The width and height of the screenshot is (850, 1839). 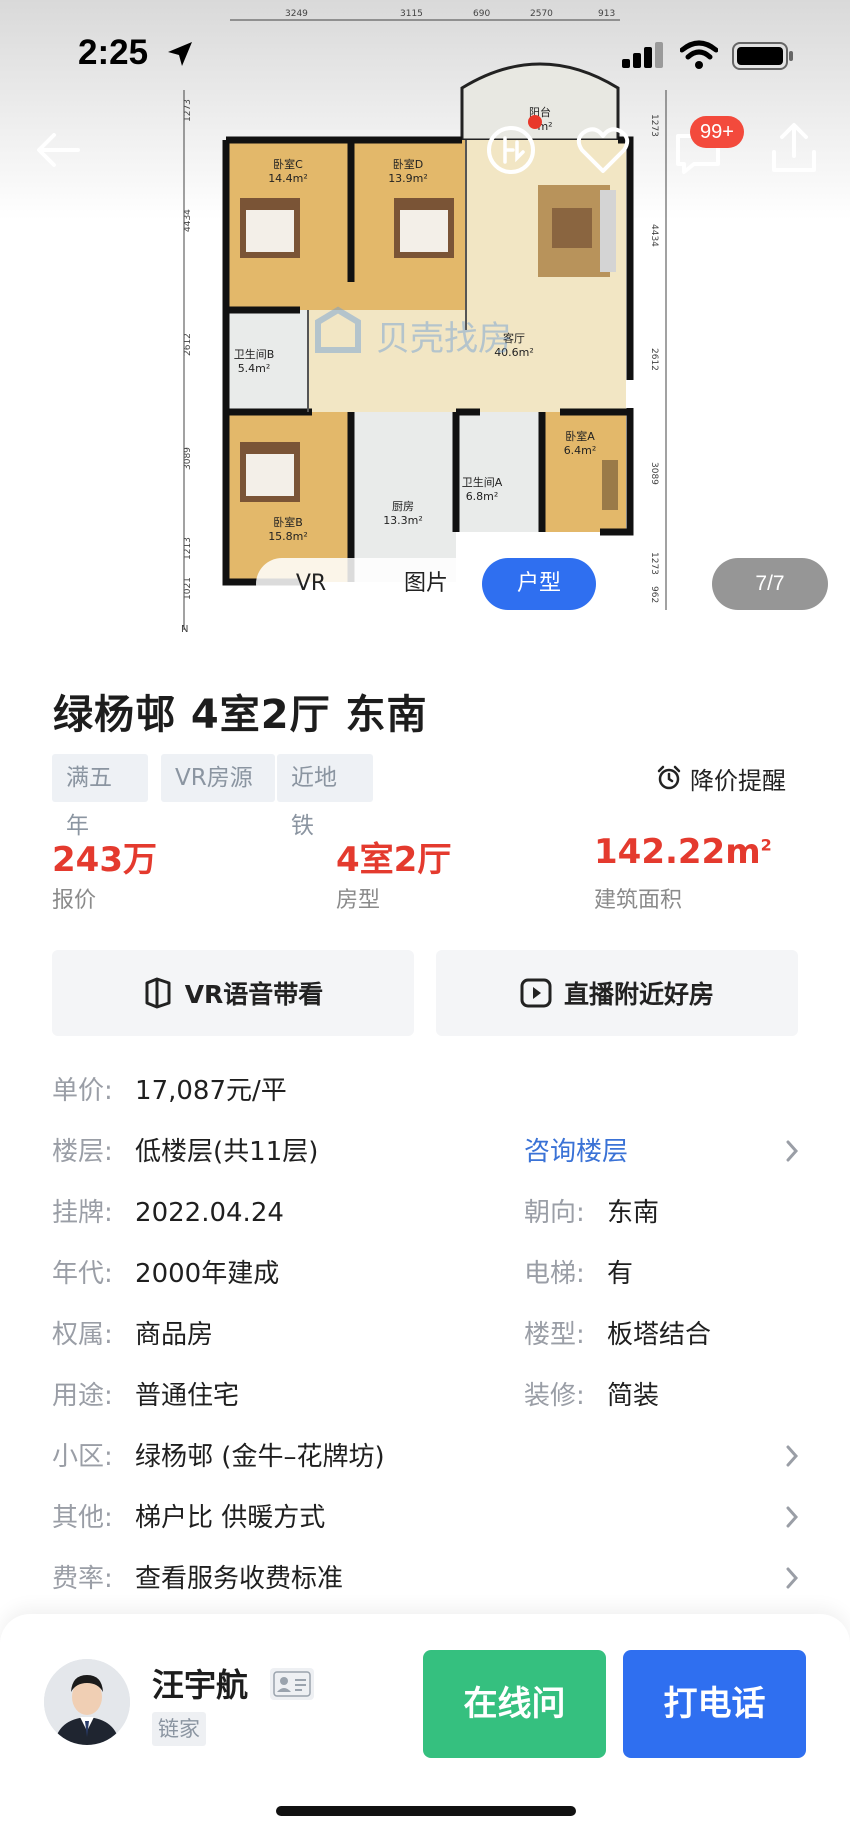 What do you see at coordinates (794, 149) in the screenshot?
I see `share-icon` at bounding box center [794, 149].